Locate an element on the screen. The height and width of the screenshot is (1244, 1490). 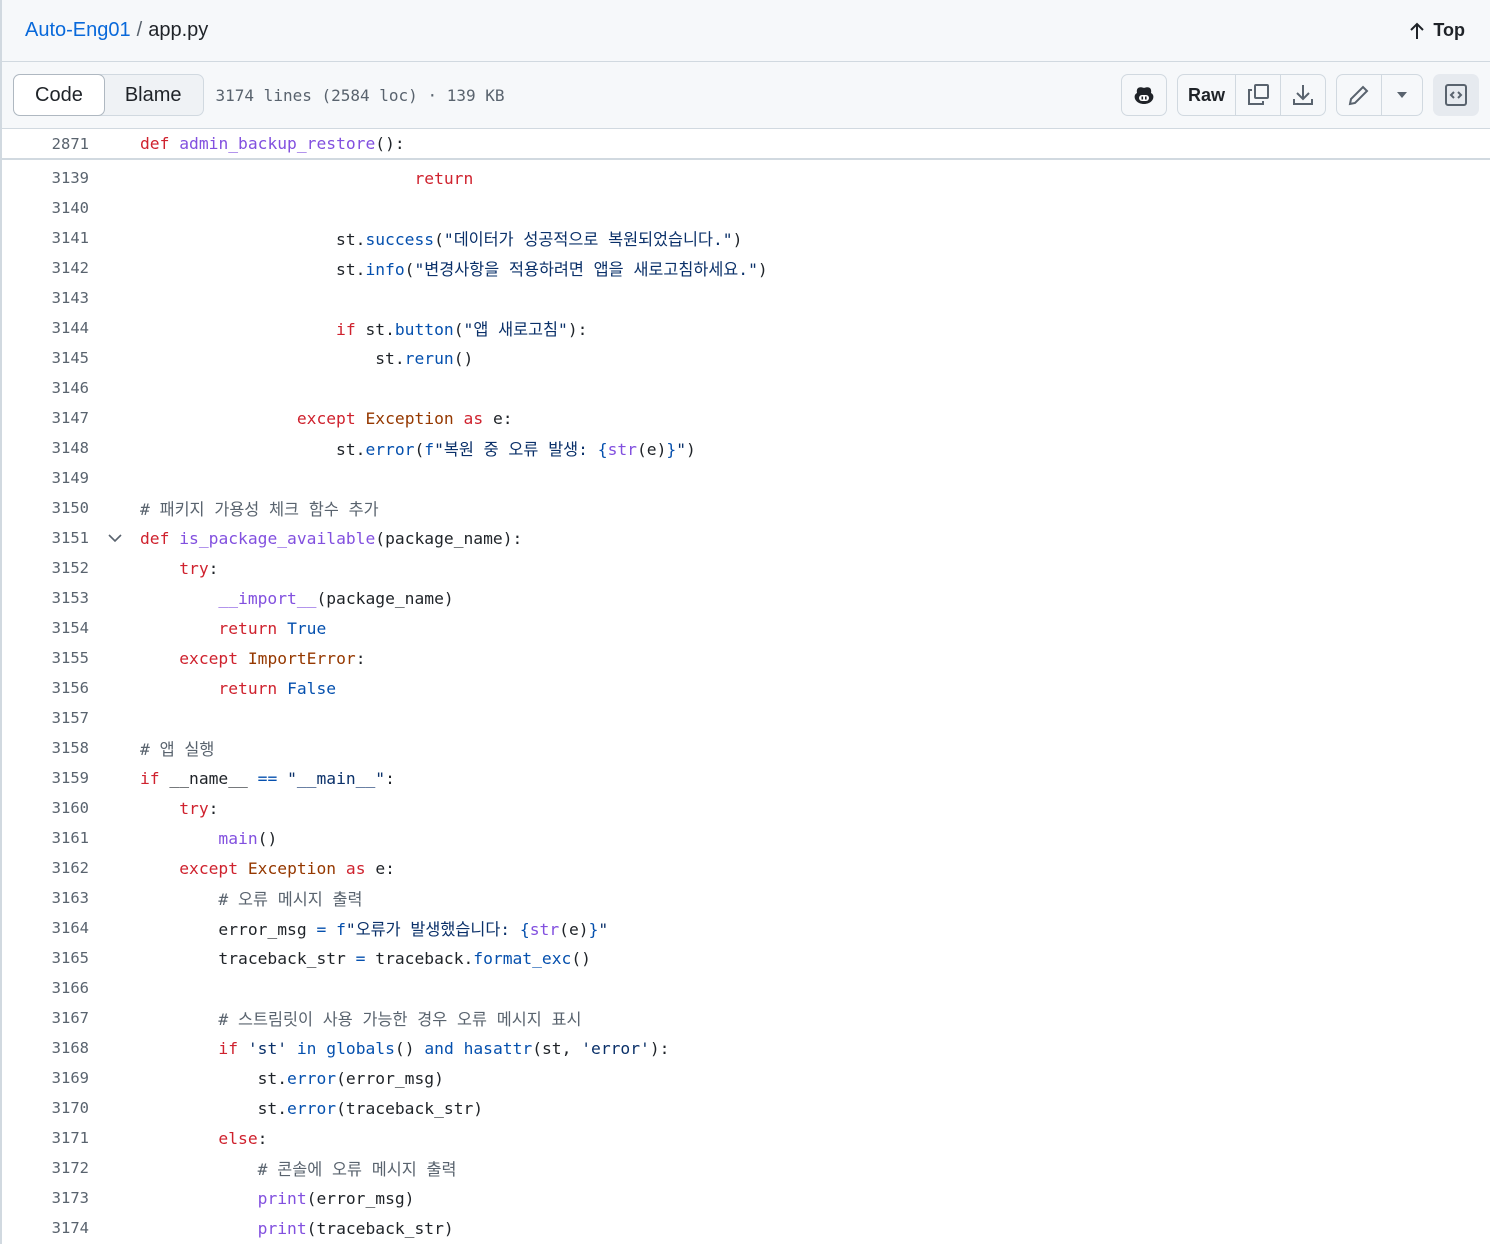
line-number: 3144 is located at coordinates (45, 328).